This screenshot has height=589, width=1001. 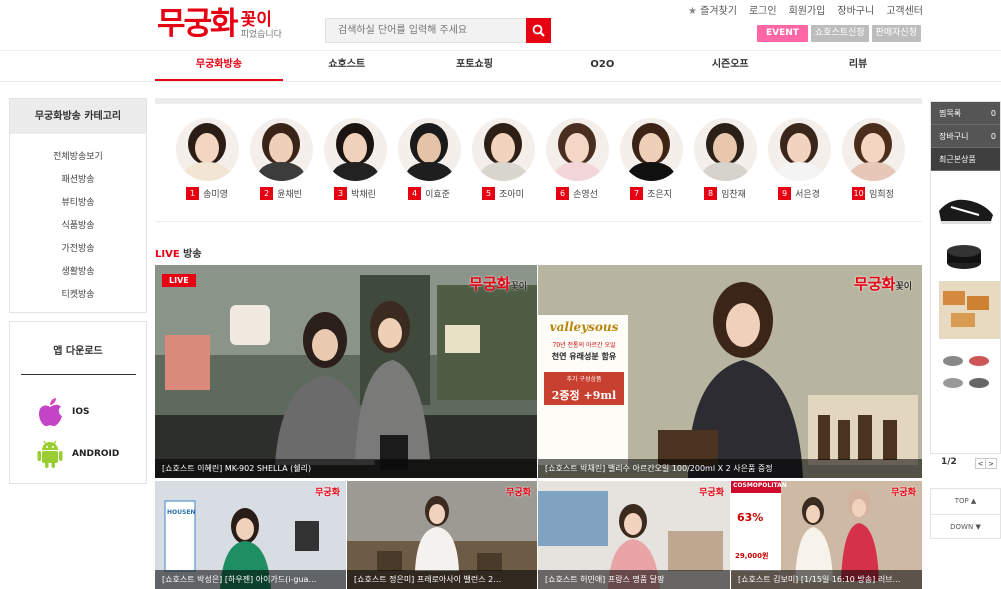 I want to click on host-label: 5 조아미, so click(x=503, y=193).